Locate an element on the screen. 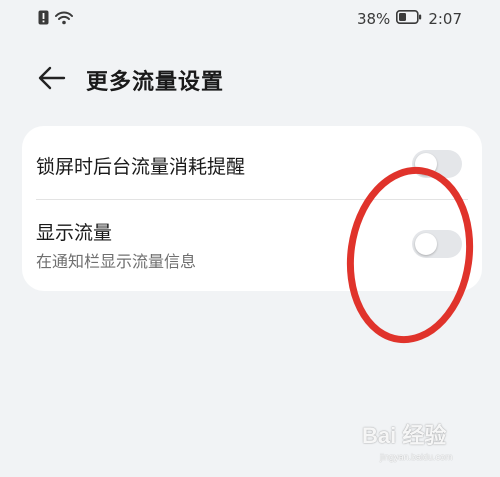 The image size is (500, 477). header: 更多流量设置 is located at coordinates (250, 80).